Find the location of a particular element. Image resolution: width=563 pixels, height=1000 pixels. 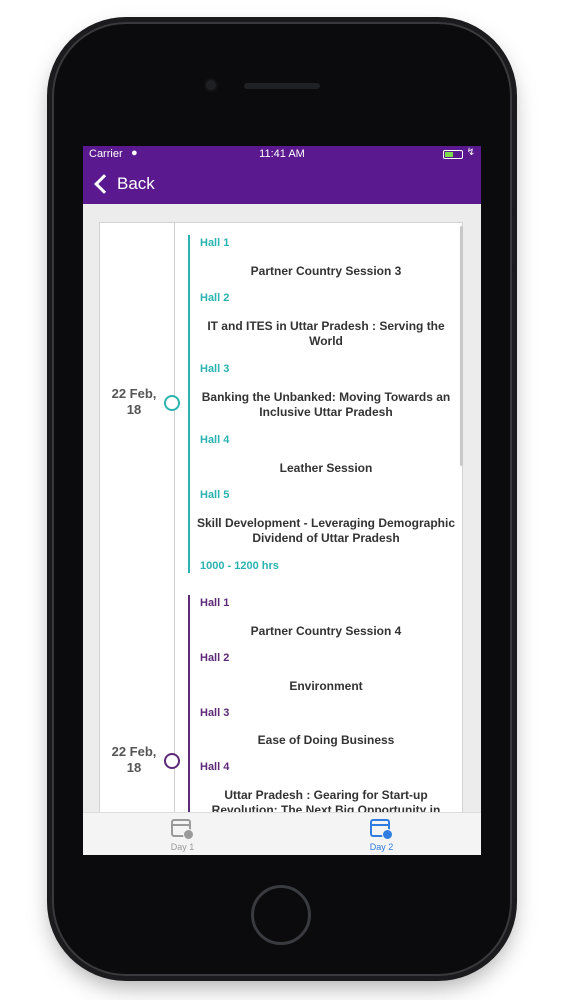

volume-up-button is located at coordinates (49, 221).